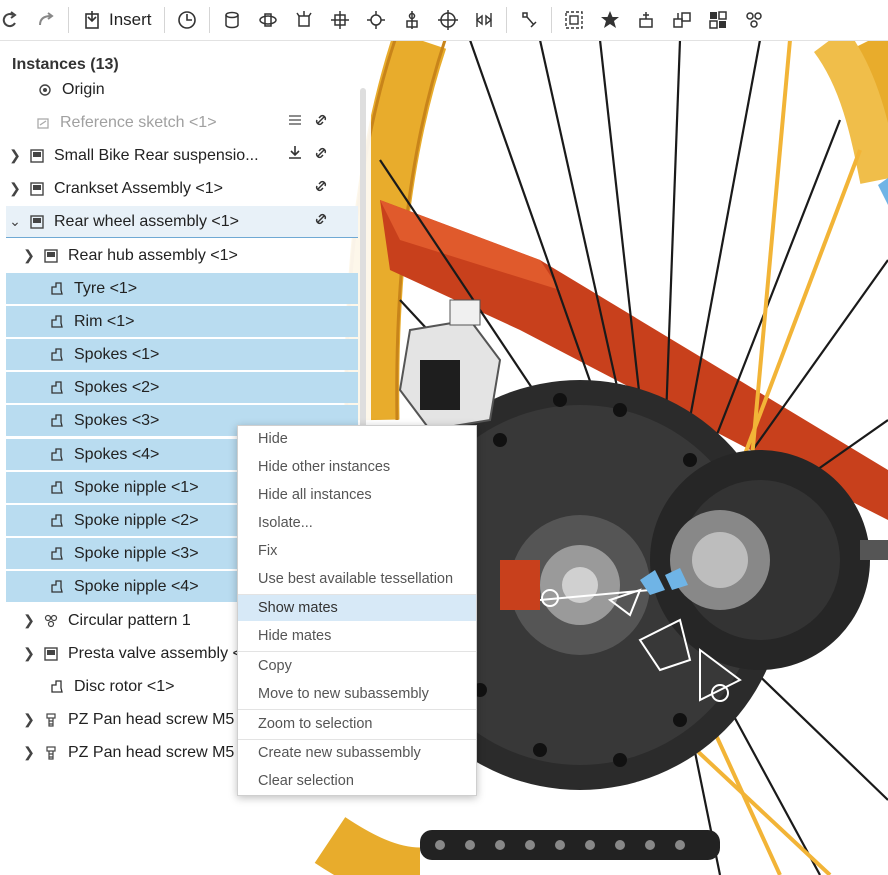 The width and height of the screenshot is (888, 875). What do you see at coordinates (83, 89) in the screenshot?
I see `list-item-label: Origin` at bounding box center [83, 89].